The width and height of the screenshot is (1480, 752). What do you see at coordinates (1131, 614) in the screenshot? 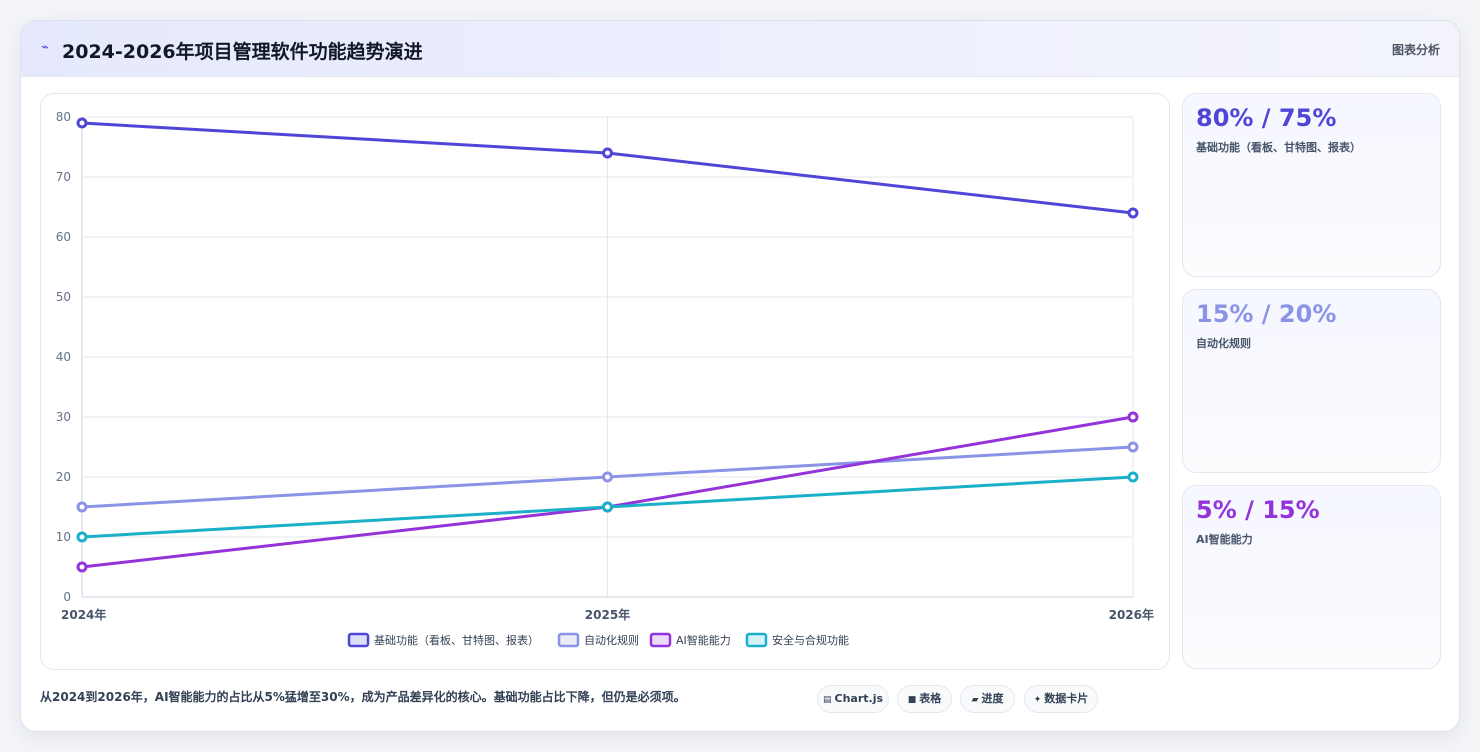
I see `x-tick-label: 2026年` at bounding box center [1131, 614].